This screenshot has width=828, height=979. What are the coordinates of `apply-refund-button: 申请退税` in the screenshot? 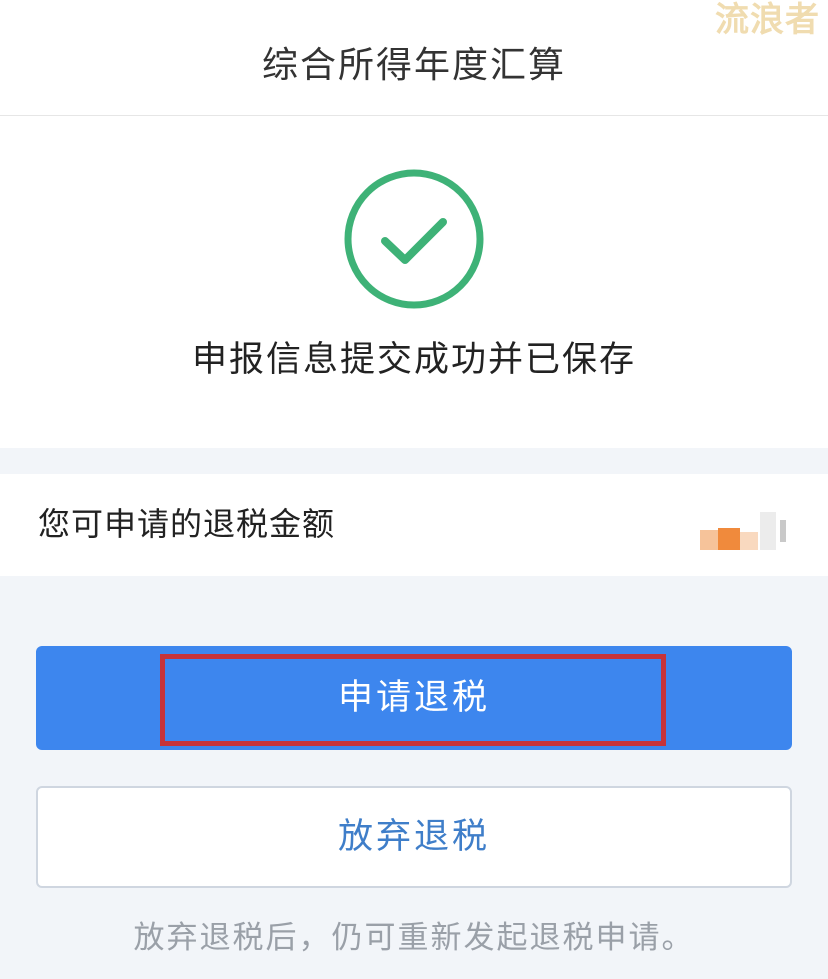 It's located at (414, 698).